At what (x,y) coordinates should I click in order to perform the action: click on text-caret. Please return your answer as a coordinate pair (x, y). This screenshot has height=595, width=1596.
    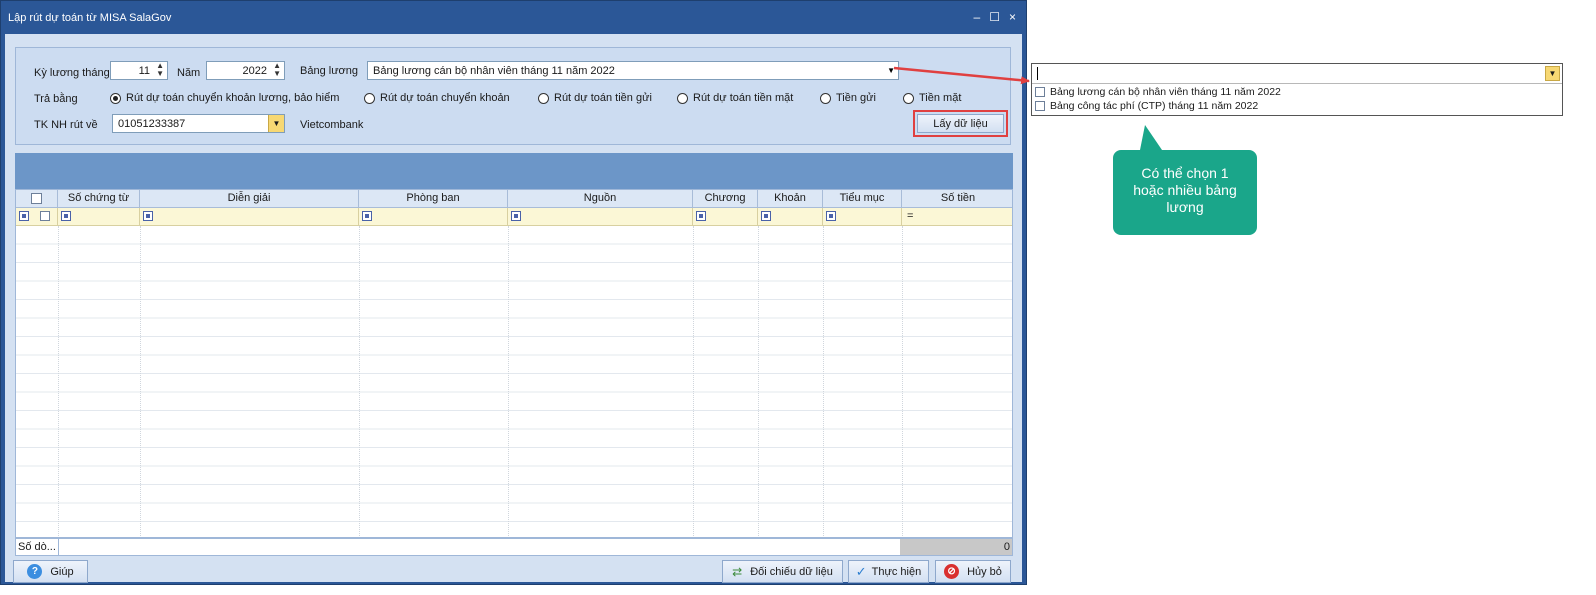
    Looking at the image, I should click on (1037, 73).